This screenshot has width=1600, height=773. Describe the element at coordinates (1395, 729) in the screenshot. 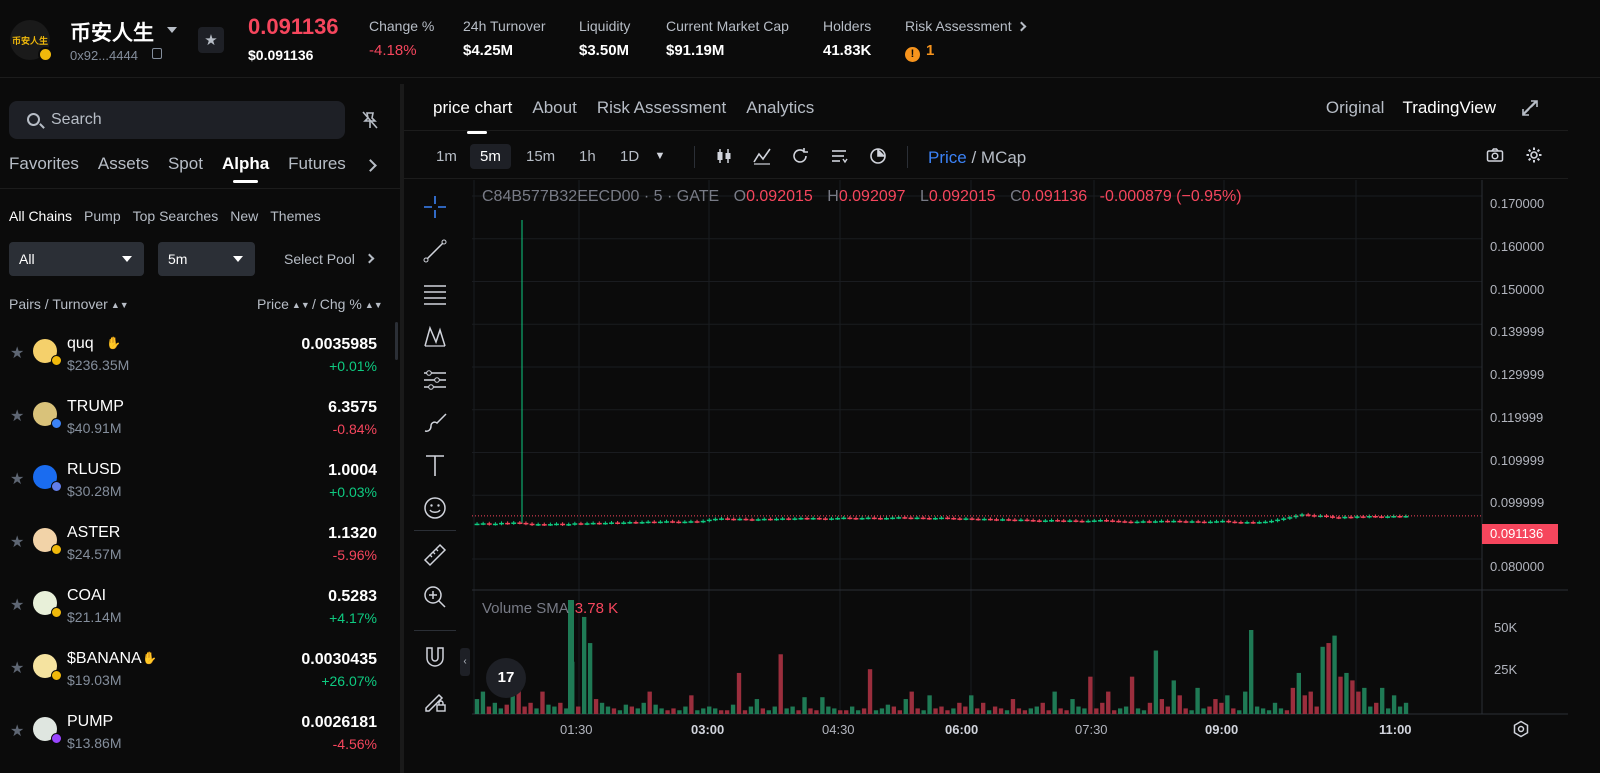

I see `time-tick: 11:00` at that location.